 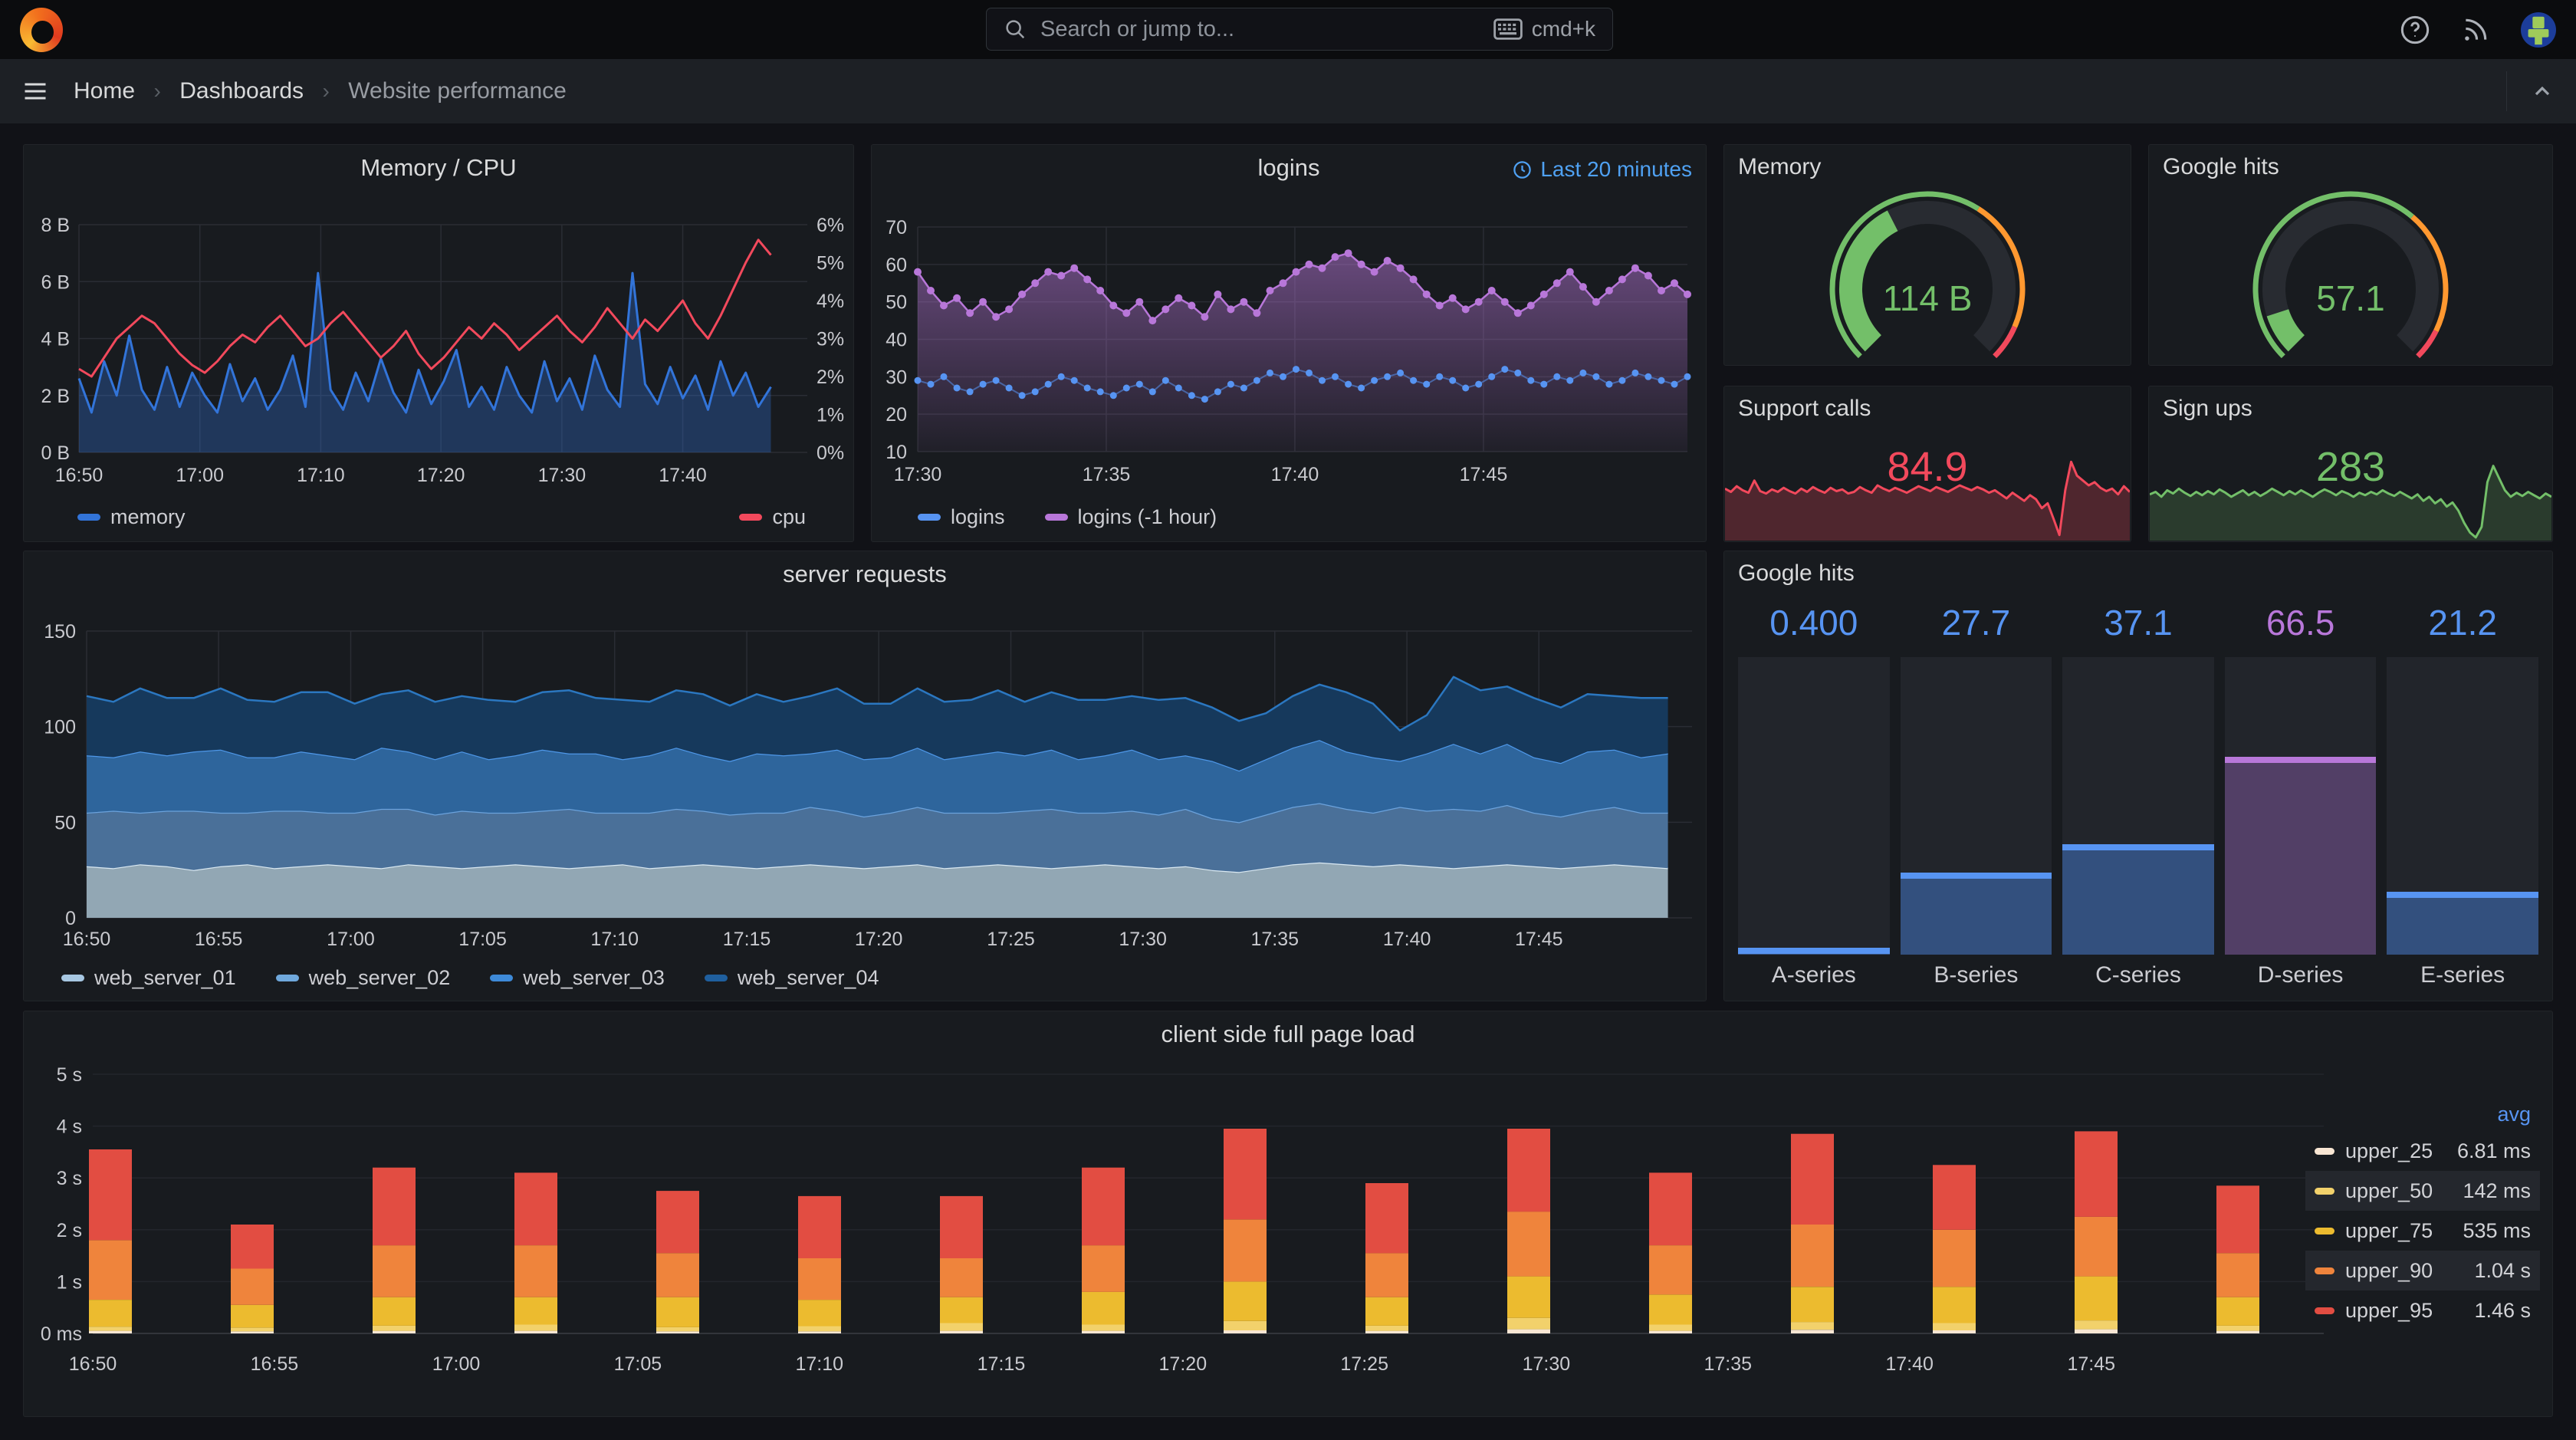 What do you see at coordinates (879, 939) in the screenshot?
I see `svg-text: 17:20` at bounding box center [879, 939].